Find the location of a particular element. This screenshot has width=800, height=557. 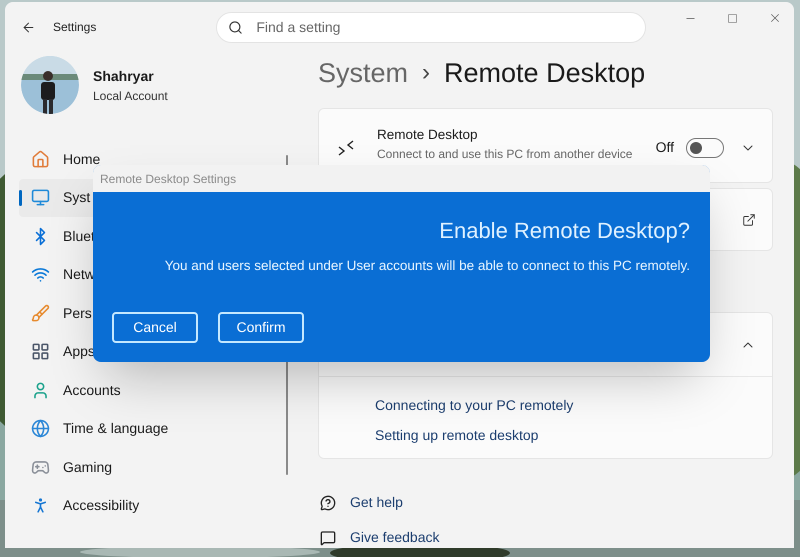

dialog-message: You and users selected under User accounts will be able to connect to this PC remotely. is located at coordinates (427, 266).